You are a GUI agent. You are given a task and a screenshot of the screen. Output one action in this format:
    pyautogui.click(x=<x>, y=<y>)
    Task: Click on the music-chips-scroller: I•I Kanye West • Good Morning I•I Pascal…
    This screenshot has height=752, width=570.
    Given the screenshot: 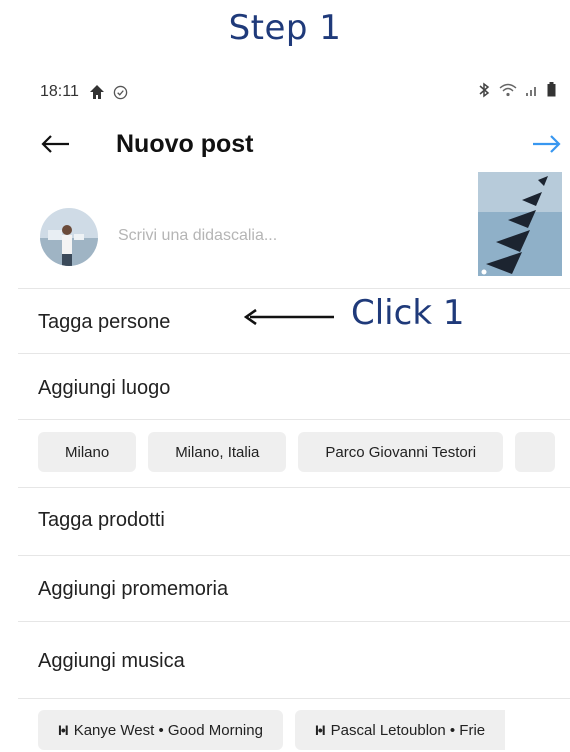 What is the action you would take?
    pyautogui.click(x=285, y=731)
    